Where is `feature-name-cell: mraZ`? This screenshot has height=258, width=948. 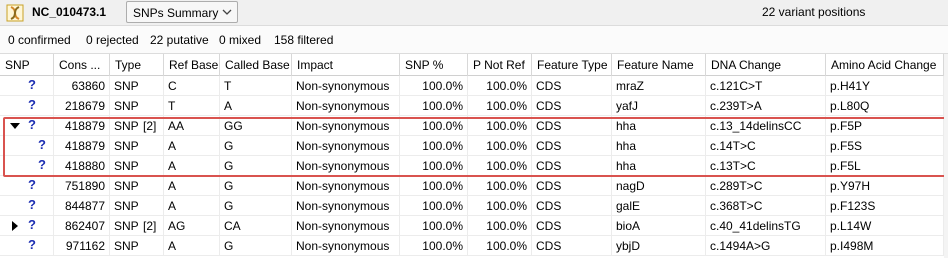
feature-name-cell: mraZ is located at coordinates (659, 86).